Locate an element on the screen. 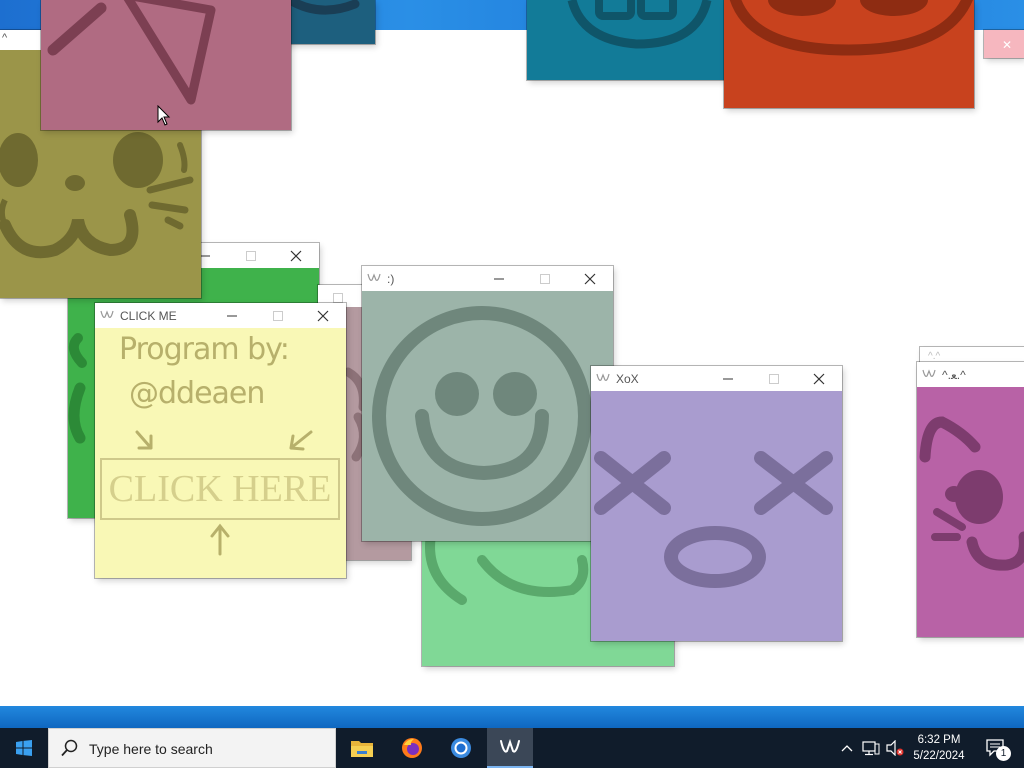 The width and height of the screenshot is (1024, 768). cat-face is located at coordinates (971, 493).